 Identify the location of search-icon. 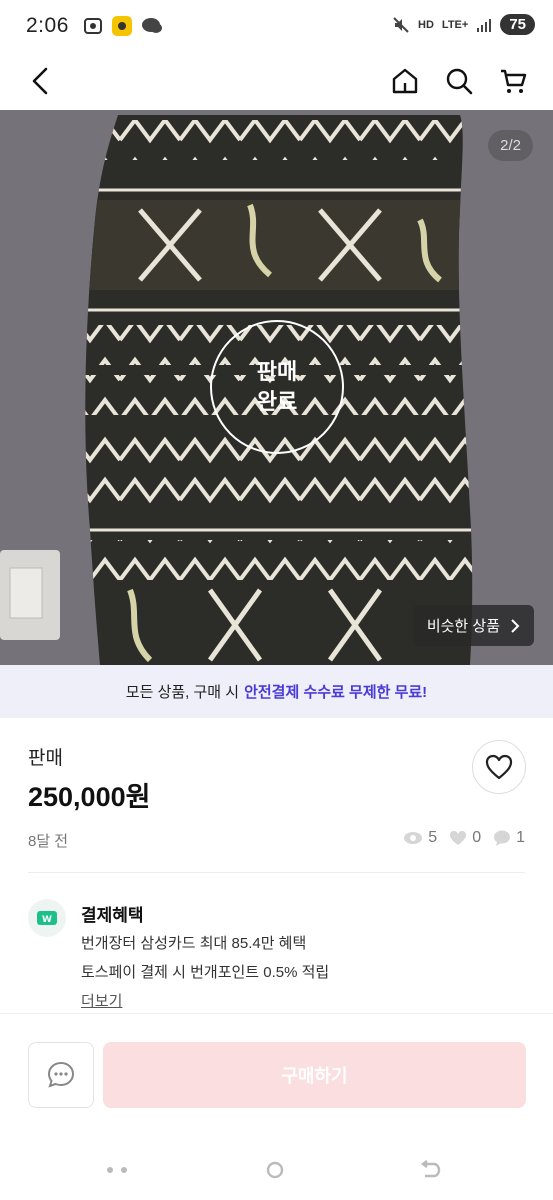
(459, 81).